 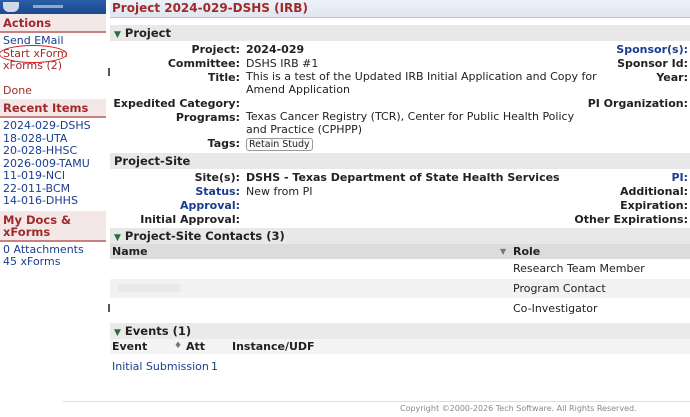 What do you see at coordinates (53, 151) in the screenshot?
I see `recent-item: 20-028-HHSC` at bounding box center [53, 151].